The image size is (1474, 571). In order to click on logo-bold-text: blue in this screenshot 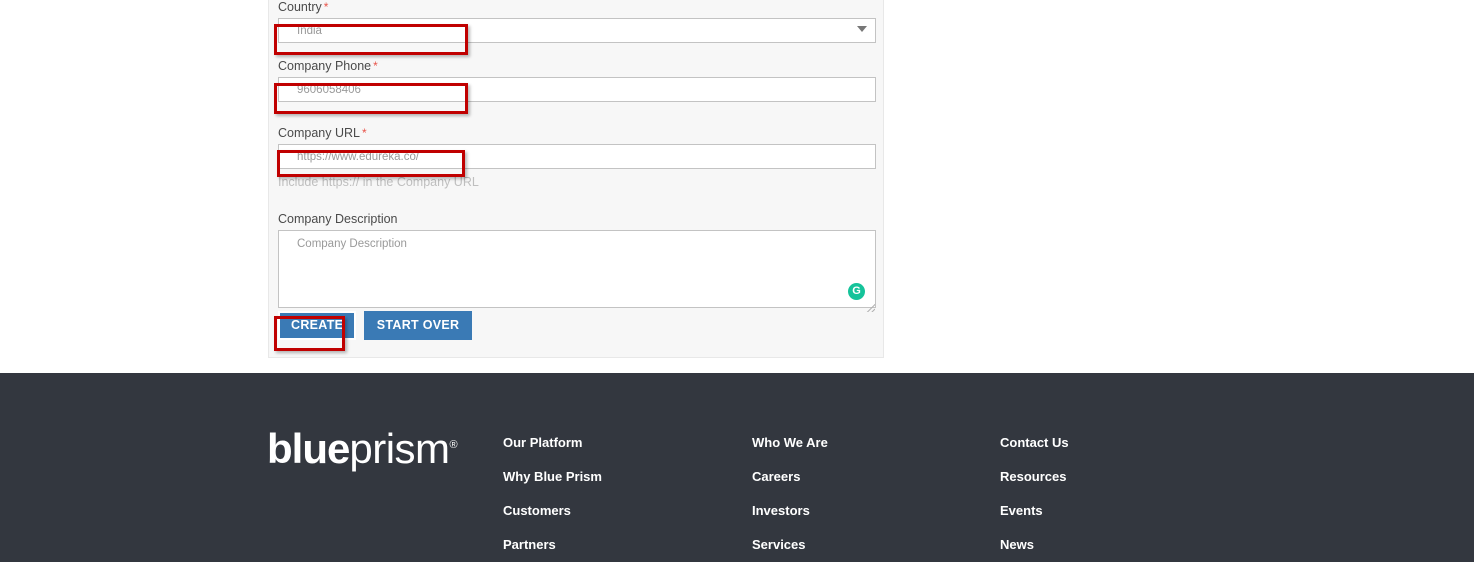, I will do `click(308, 448)`.